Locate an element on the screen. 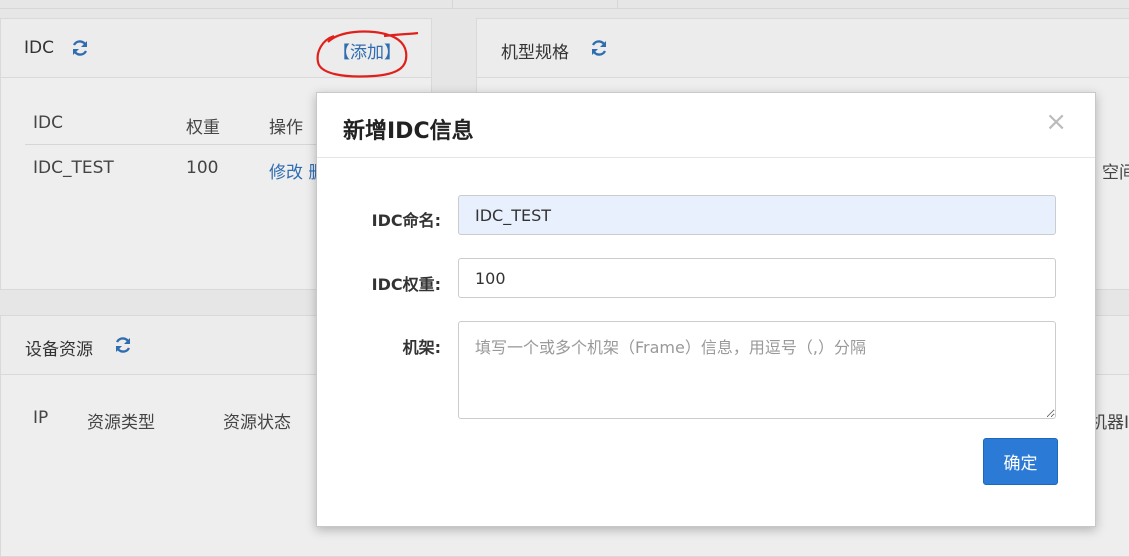 The height and width of the screenshot is (557, 1129). spec-column-partial: 空间 is located at coordinates (1115, 173).